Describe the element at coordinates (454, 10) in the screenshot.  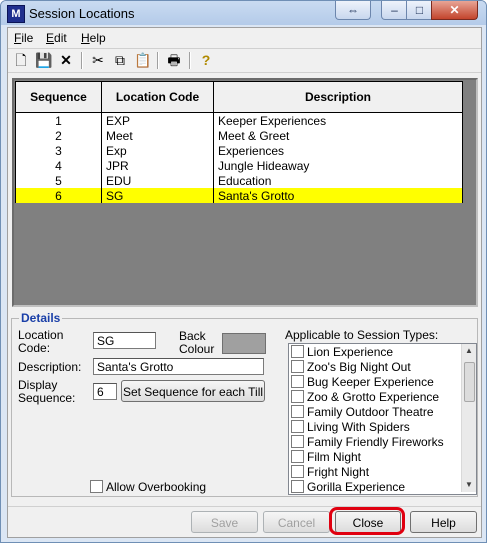
I see `close-window-button: ✕` at that location.